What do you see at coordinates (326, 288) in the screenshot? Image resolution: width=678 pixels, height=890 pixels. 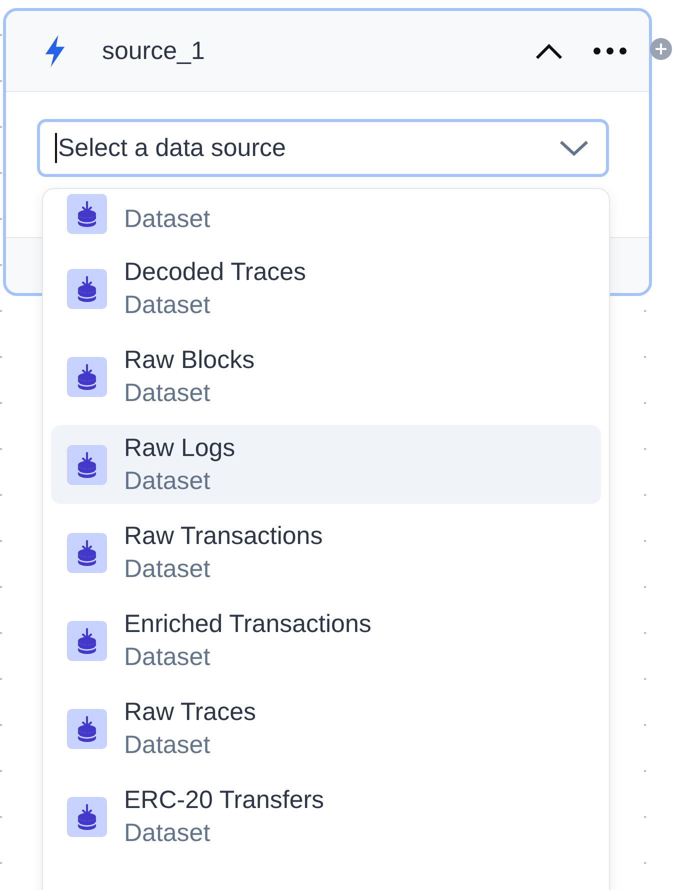 I see `dropdown-option: Decoded Traces Dataset` at bounding box center [326, 288].